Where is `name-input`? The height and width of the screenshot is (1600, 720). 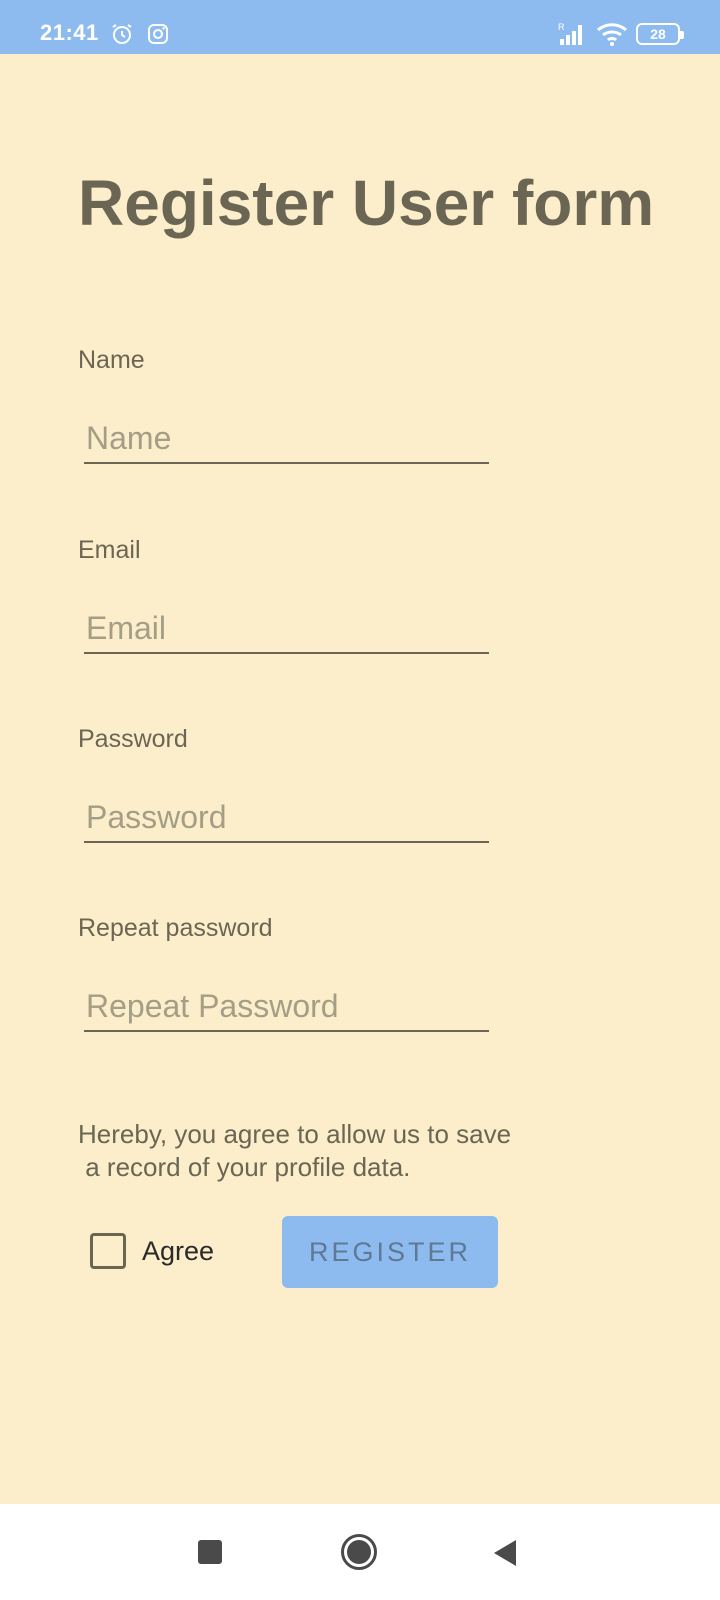
name-input is located at coordinates (286, 441).